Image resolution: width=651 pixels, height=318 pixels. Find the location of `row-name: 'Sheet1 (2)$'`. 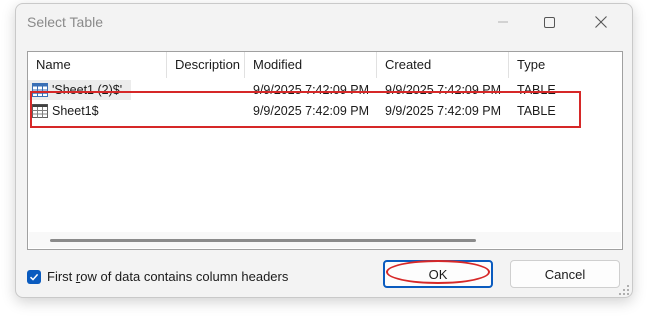

row-name: 'Sheet1 (2)$' is located at coordinates (87, 90).